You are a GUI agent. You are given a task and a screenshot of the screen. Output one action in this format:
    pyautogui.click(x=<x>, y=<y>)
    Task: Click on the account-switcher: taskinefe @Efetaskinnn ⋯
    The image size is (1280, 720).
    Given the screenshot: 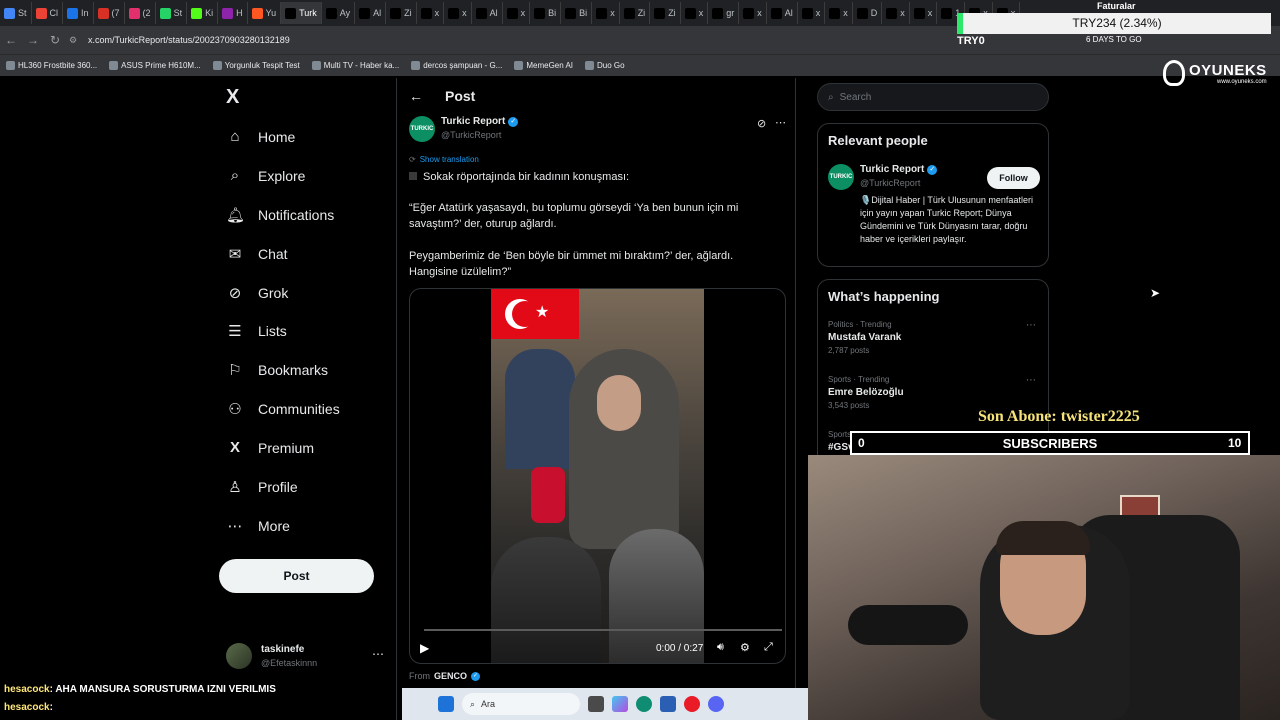 What is the action you would take?
    pyautogui.click(x=306, y=659)
    